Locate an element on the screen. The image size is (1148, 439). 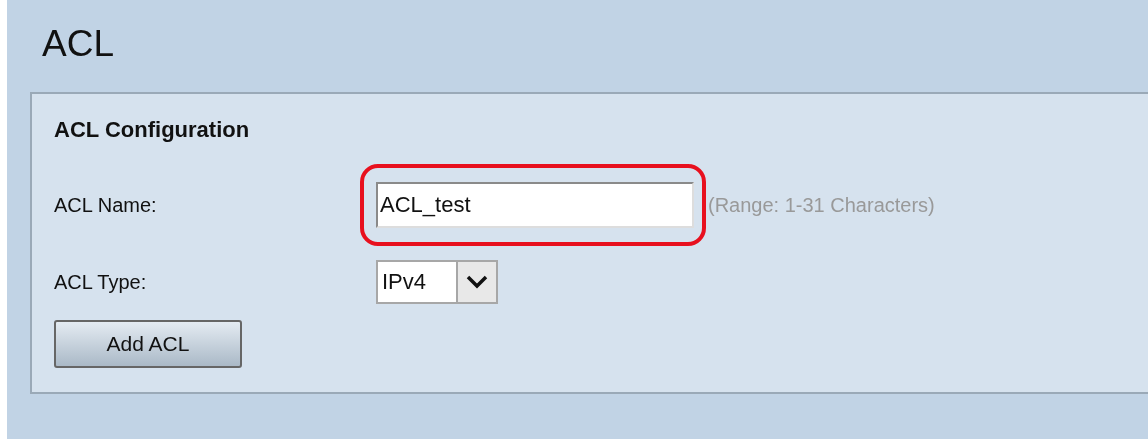
type-select: IPv4 is located at coordinates (437, 282).